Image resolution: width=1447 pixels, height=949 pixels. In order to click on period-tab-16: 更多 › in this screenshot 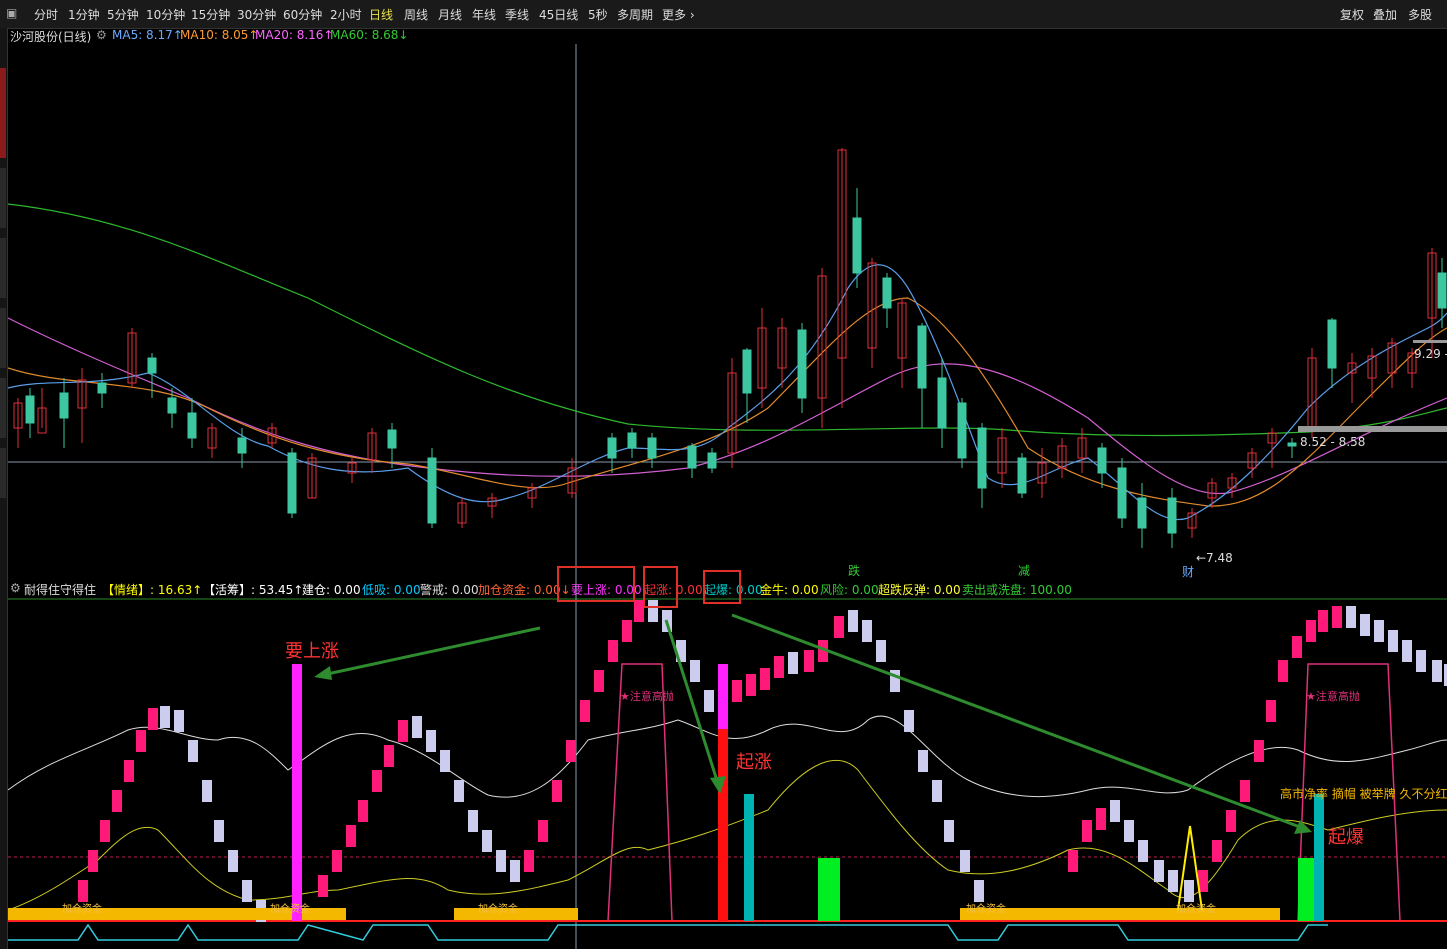, I will do `click(678, 14)`.